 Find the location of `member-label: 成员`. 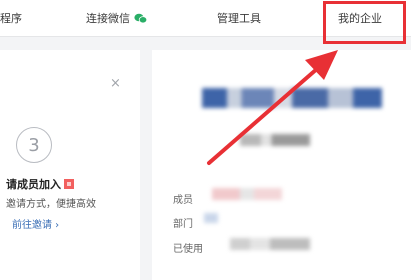

member-label: 成员 is located at coordinates (183, 200).